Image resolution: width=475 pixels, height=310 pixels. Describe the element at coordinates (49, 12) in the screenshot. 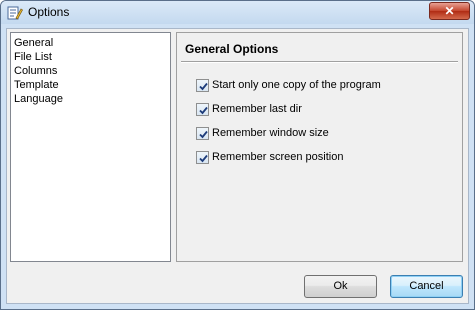

I see `window-title: Options` at that location.